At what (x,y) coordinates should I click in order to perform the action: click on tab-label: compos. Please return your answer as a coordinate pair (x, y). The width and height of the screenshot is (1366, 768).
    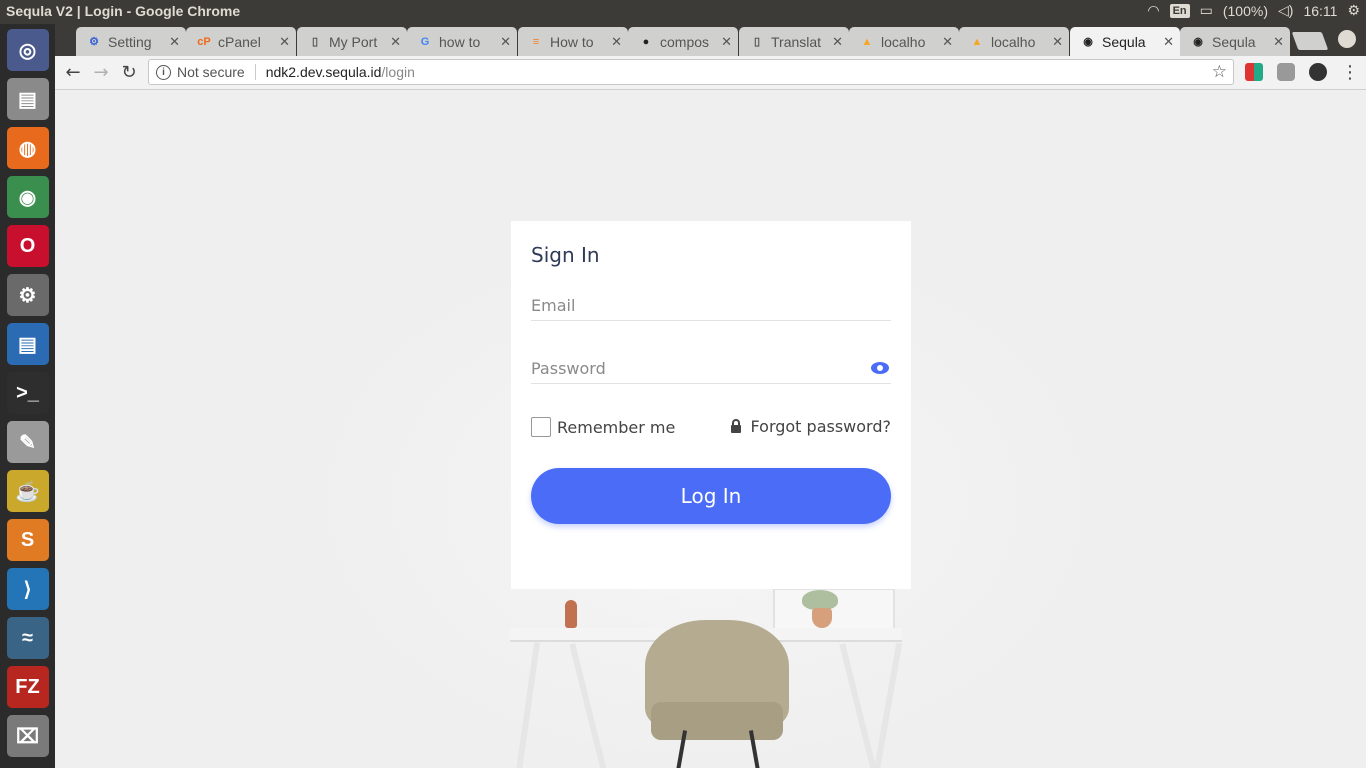
    Looking at the image, I should click on (685, 41).